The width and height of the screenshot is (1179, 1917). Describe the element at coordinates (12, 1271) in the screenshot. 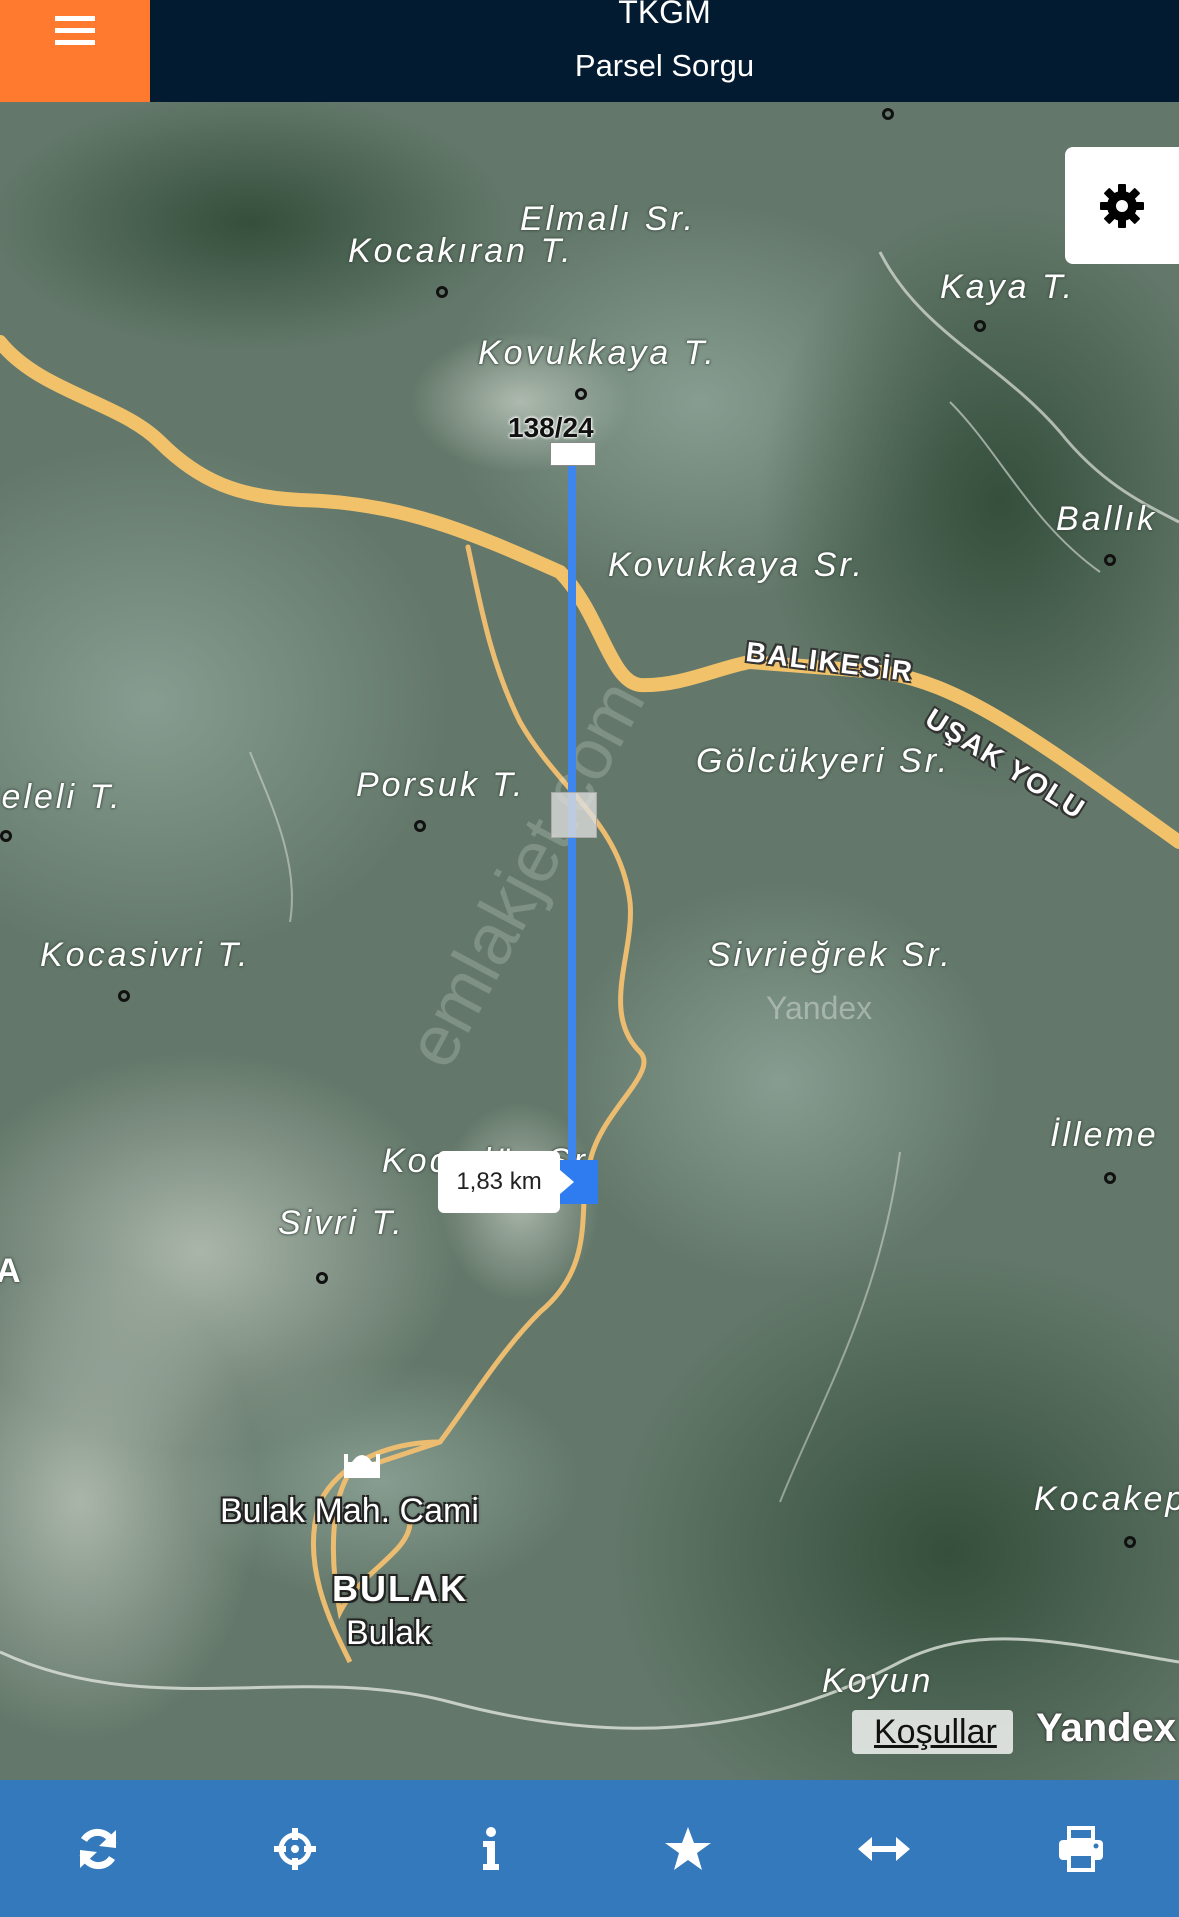

I see `map-label-edge: A` at that location.